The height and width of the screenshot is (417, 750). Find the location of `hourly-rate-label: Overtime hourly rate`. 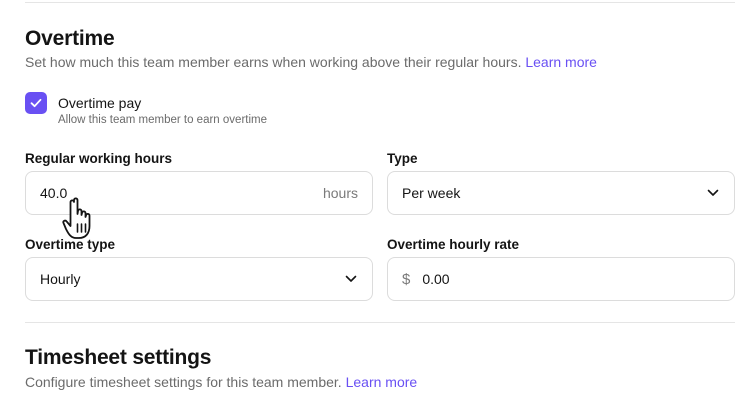

hourly-rate-label: Overtime hourly rate is located at coordinates (453, 244).